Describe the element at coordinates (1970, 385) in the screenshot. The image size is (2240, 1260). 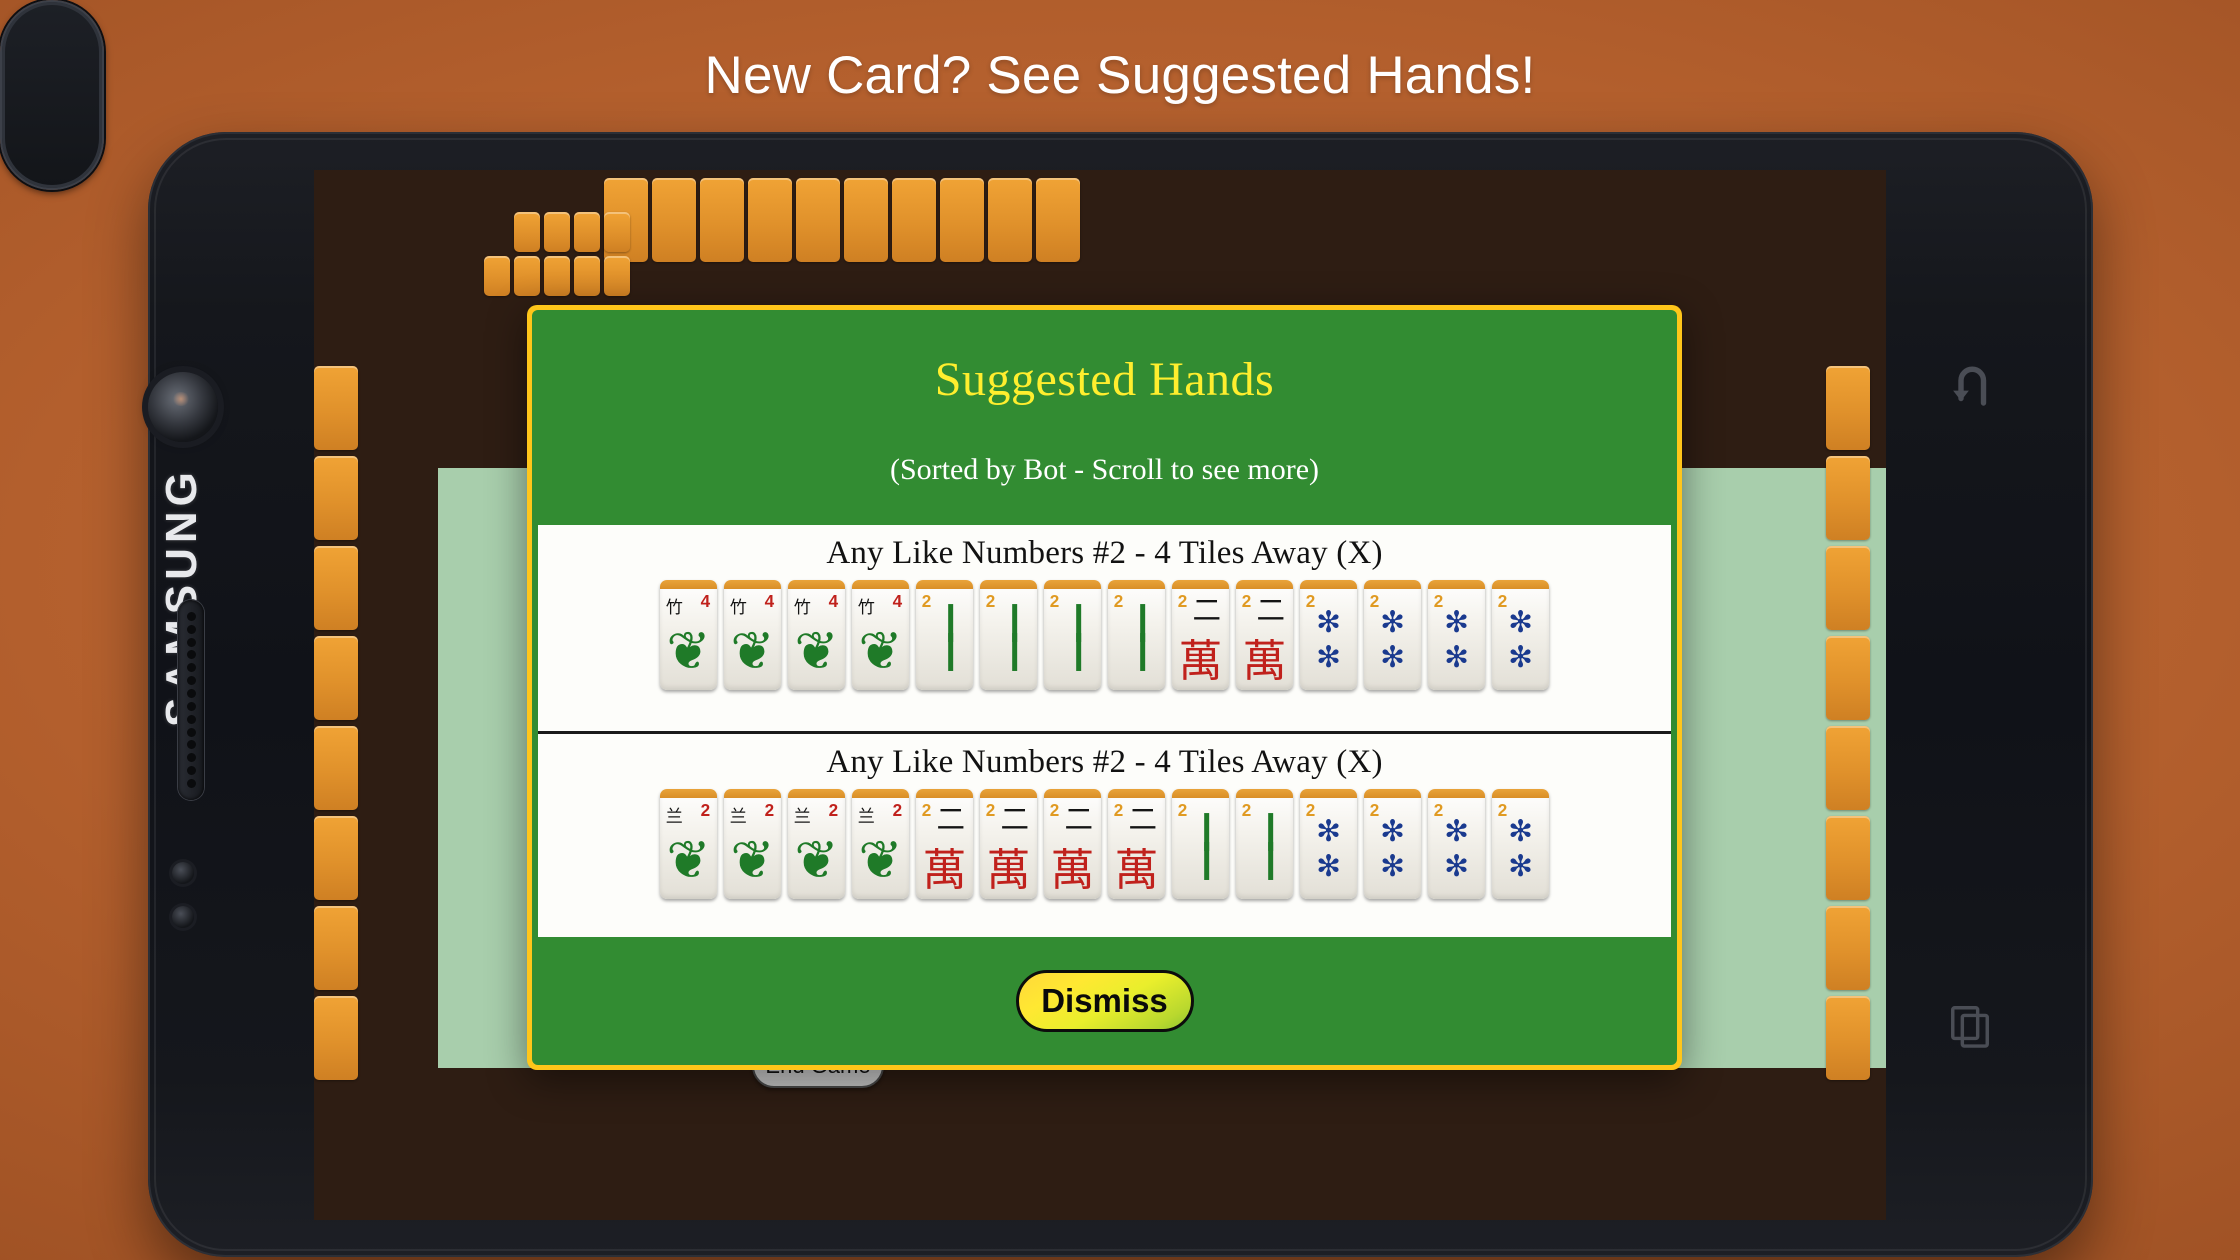
I see `back-icon` at that location.